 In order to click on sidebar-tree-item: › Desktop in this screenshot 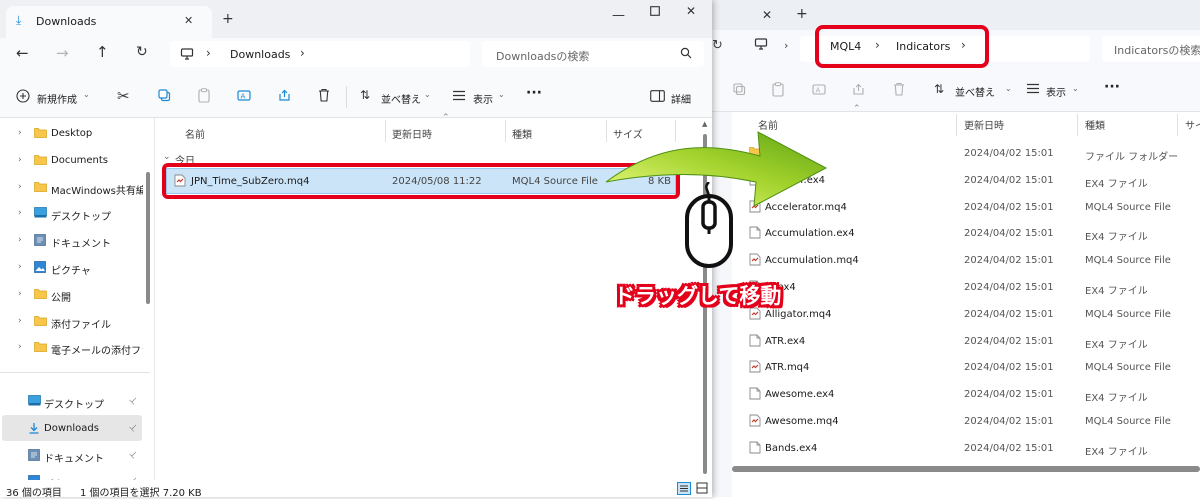, I will do `click(72, 133)`.